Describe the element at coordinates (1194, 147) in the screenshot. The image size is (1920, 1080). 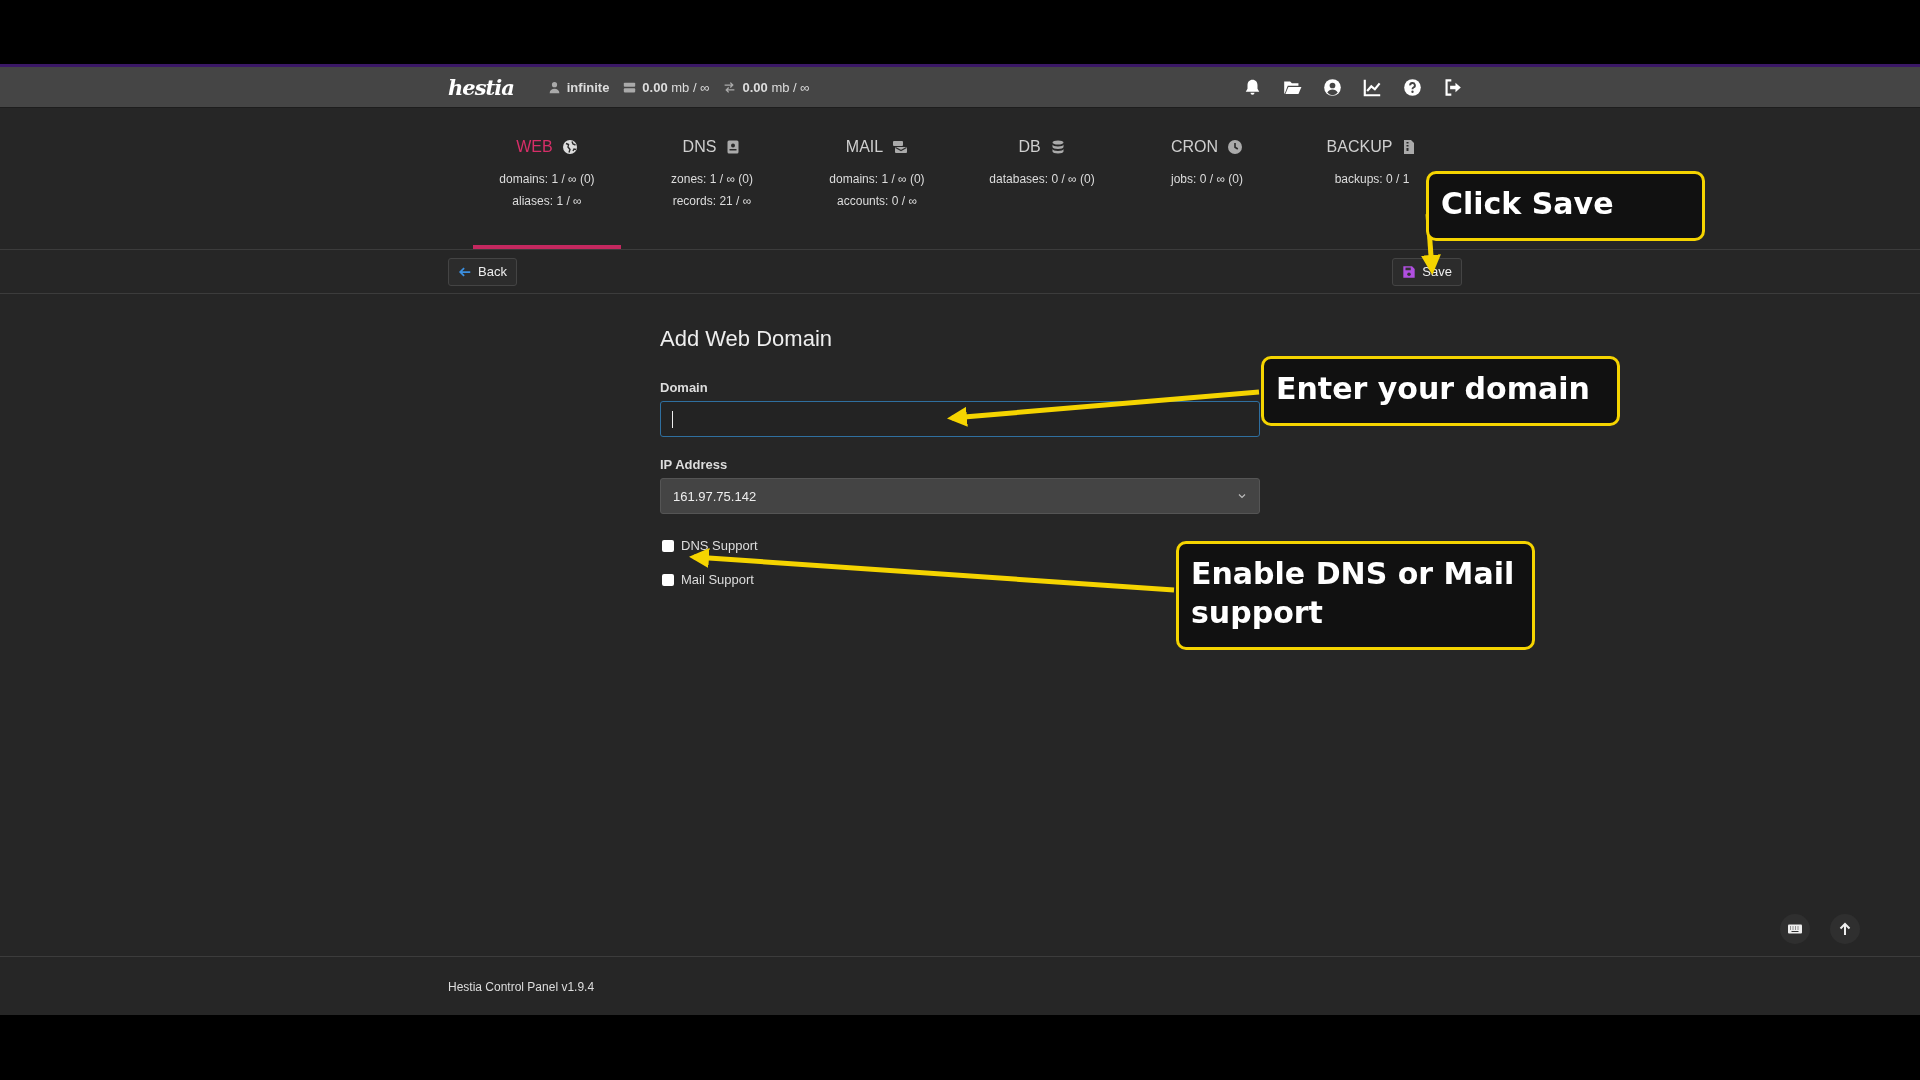
I see `tab-label: CRON` at that location.